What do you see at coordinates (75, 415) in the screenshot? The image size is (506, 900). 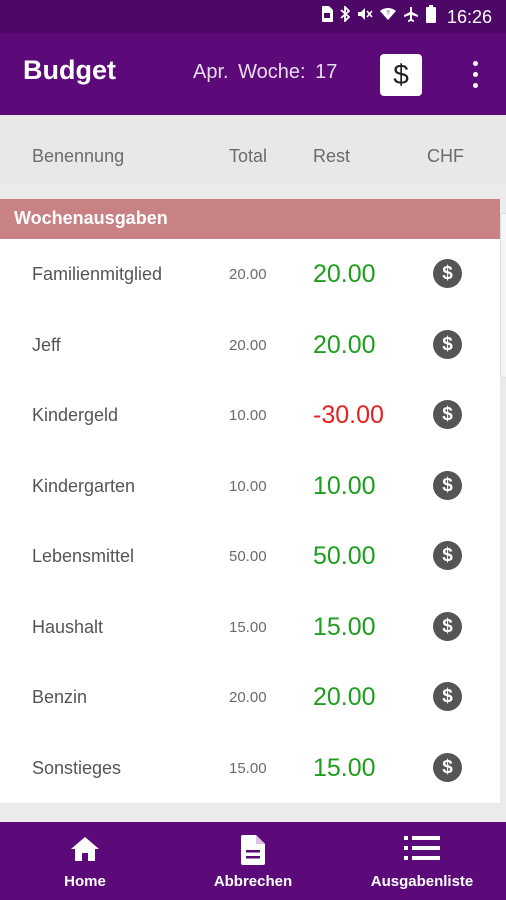 I see `expense-name: Kindergeld` at bounding box center [75, 415].